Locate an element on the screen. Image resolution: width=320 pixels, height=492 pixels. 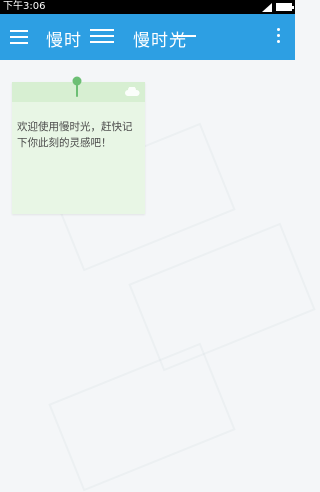
title-dash is located at coordinates (185, 36).